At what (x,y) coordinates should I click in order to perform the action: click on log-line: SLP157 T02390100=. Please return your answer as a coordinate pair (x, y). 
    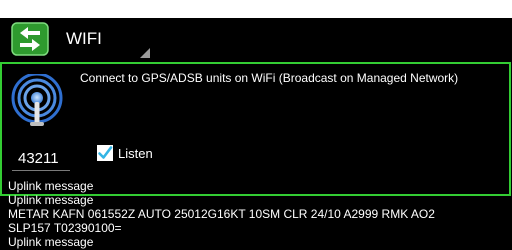
    Looking at the image, I should click on (65, 227).